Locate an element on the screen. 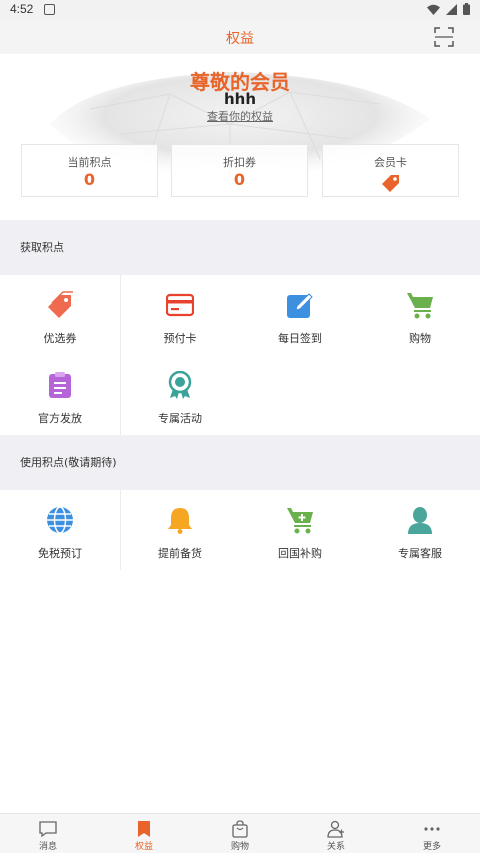 This screenshot has height=853, width=480. earn-section-header: 获取积点 is located at coordinates (240, 247).